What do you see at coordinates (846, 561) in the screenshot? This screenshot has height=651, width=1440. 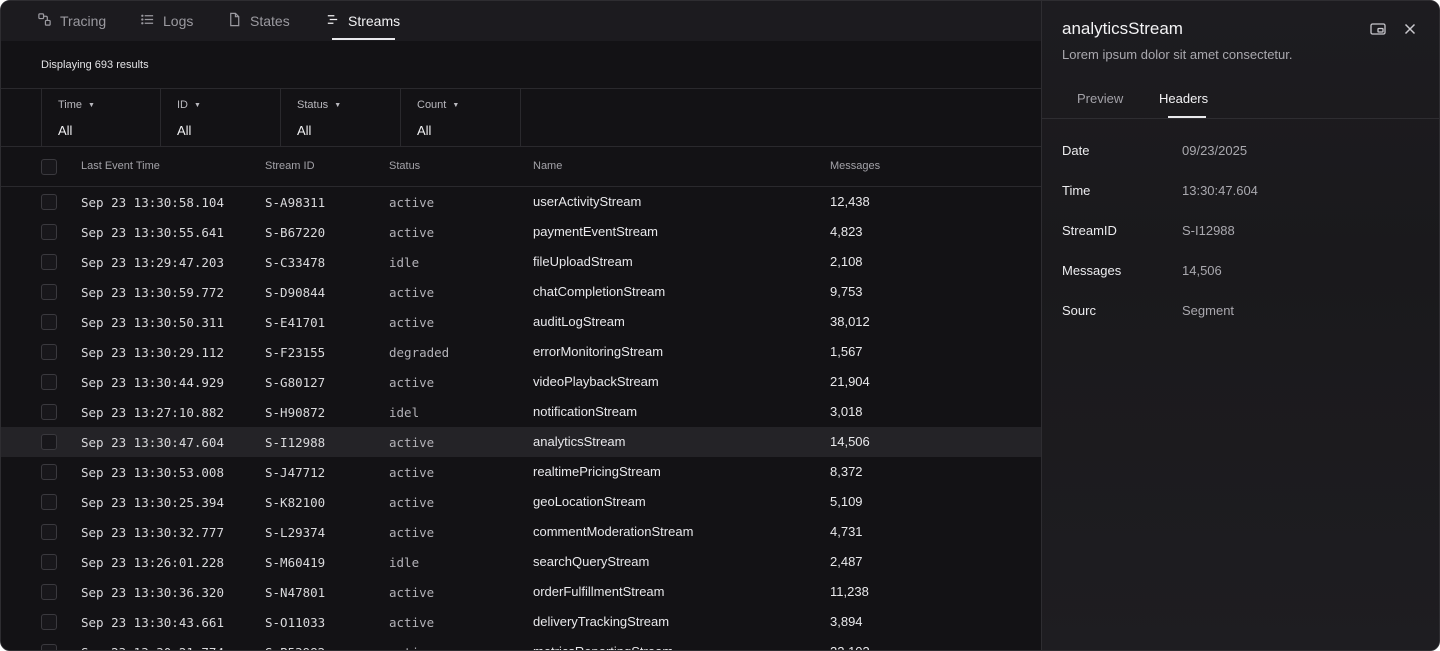 I see `cell-messages: 2,487` at bounding box center [846, 561].